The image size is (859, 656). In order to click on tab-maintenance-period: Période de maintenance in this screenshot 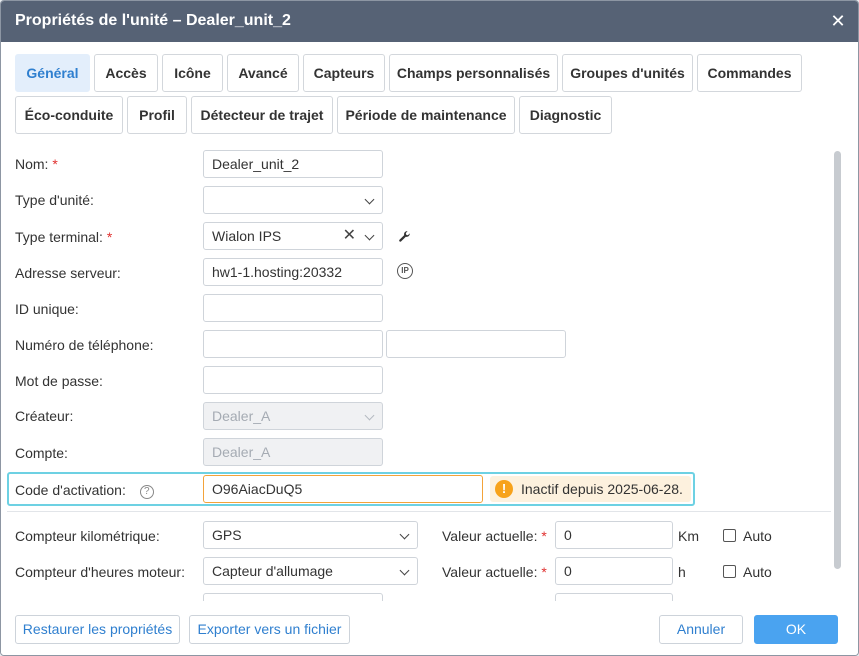, I will do `click(426, 115)`.